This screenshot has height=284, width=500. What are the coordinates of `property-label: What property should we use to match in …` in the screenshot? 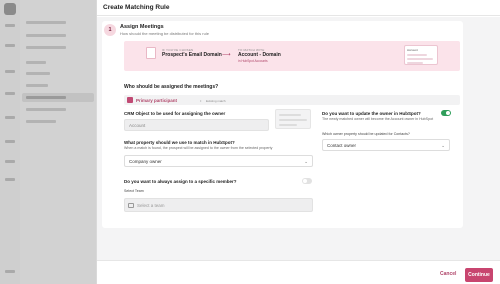 It's located at (179, 142).